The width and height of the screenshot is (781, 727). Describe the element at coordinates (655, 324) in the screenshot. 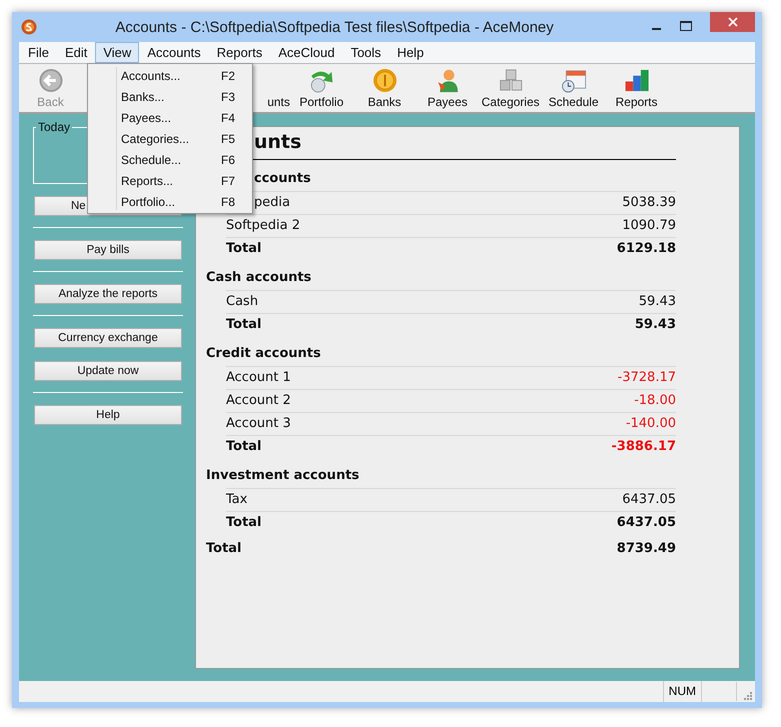

I see `total-value: 59.43` at that location.